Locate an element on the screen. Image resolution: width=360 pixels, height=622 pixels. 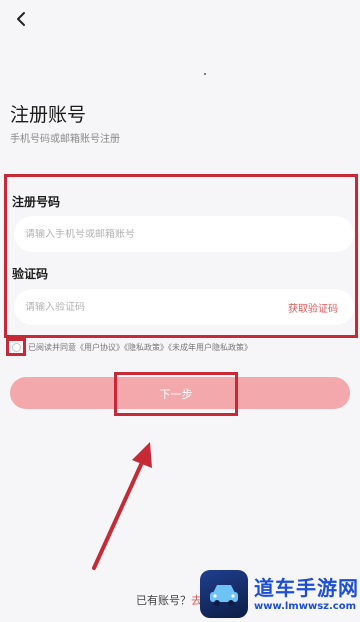
site-watermark: 道车手游网 www.lmwwsz.com is located at coordinates (279, 594).